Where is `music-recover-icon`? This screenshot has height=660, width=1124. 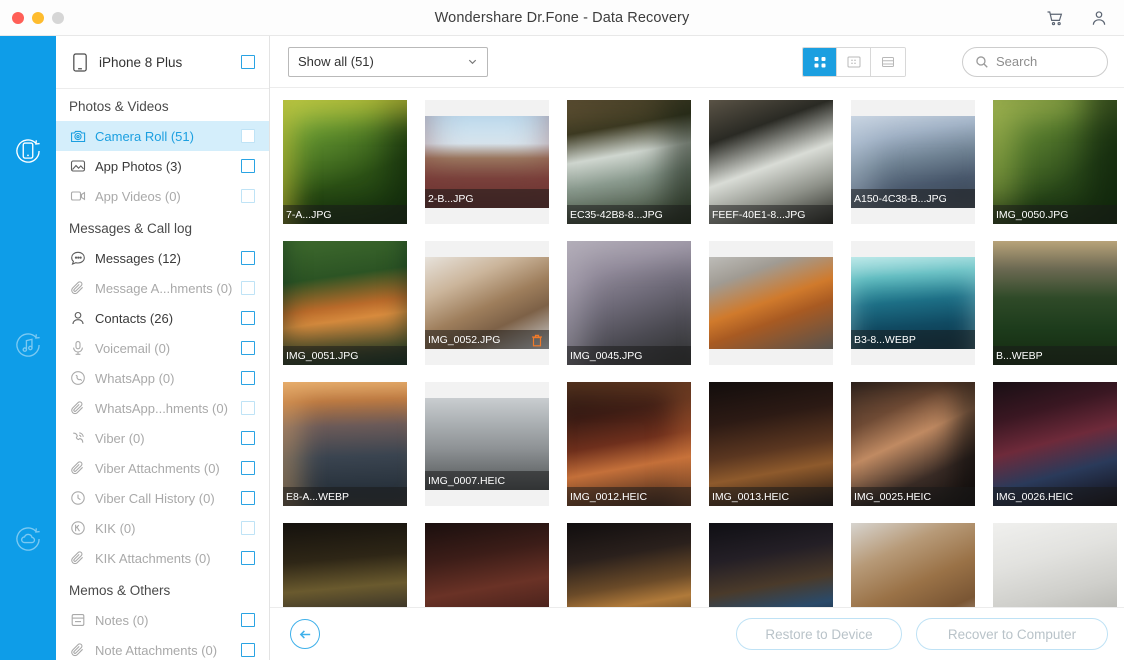
music-recover-icon is located at coordinates (28, 345).